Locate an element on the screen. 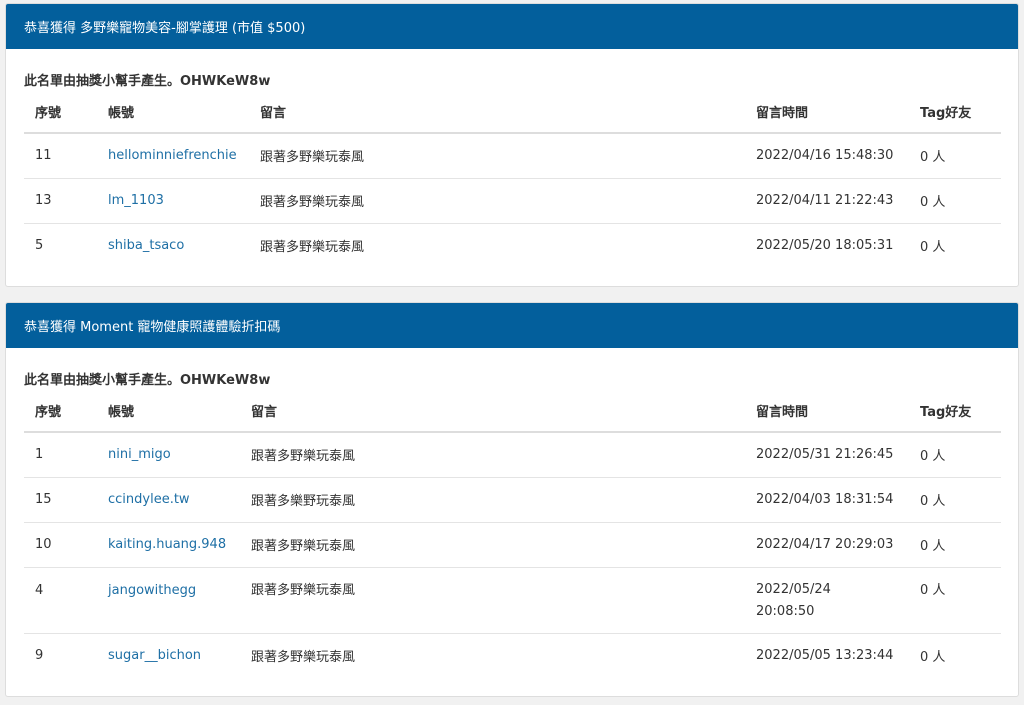 This screenshot has height=705, width=1024. account-link: sugar__bichon is located at coordinates (154, 655).